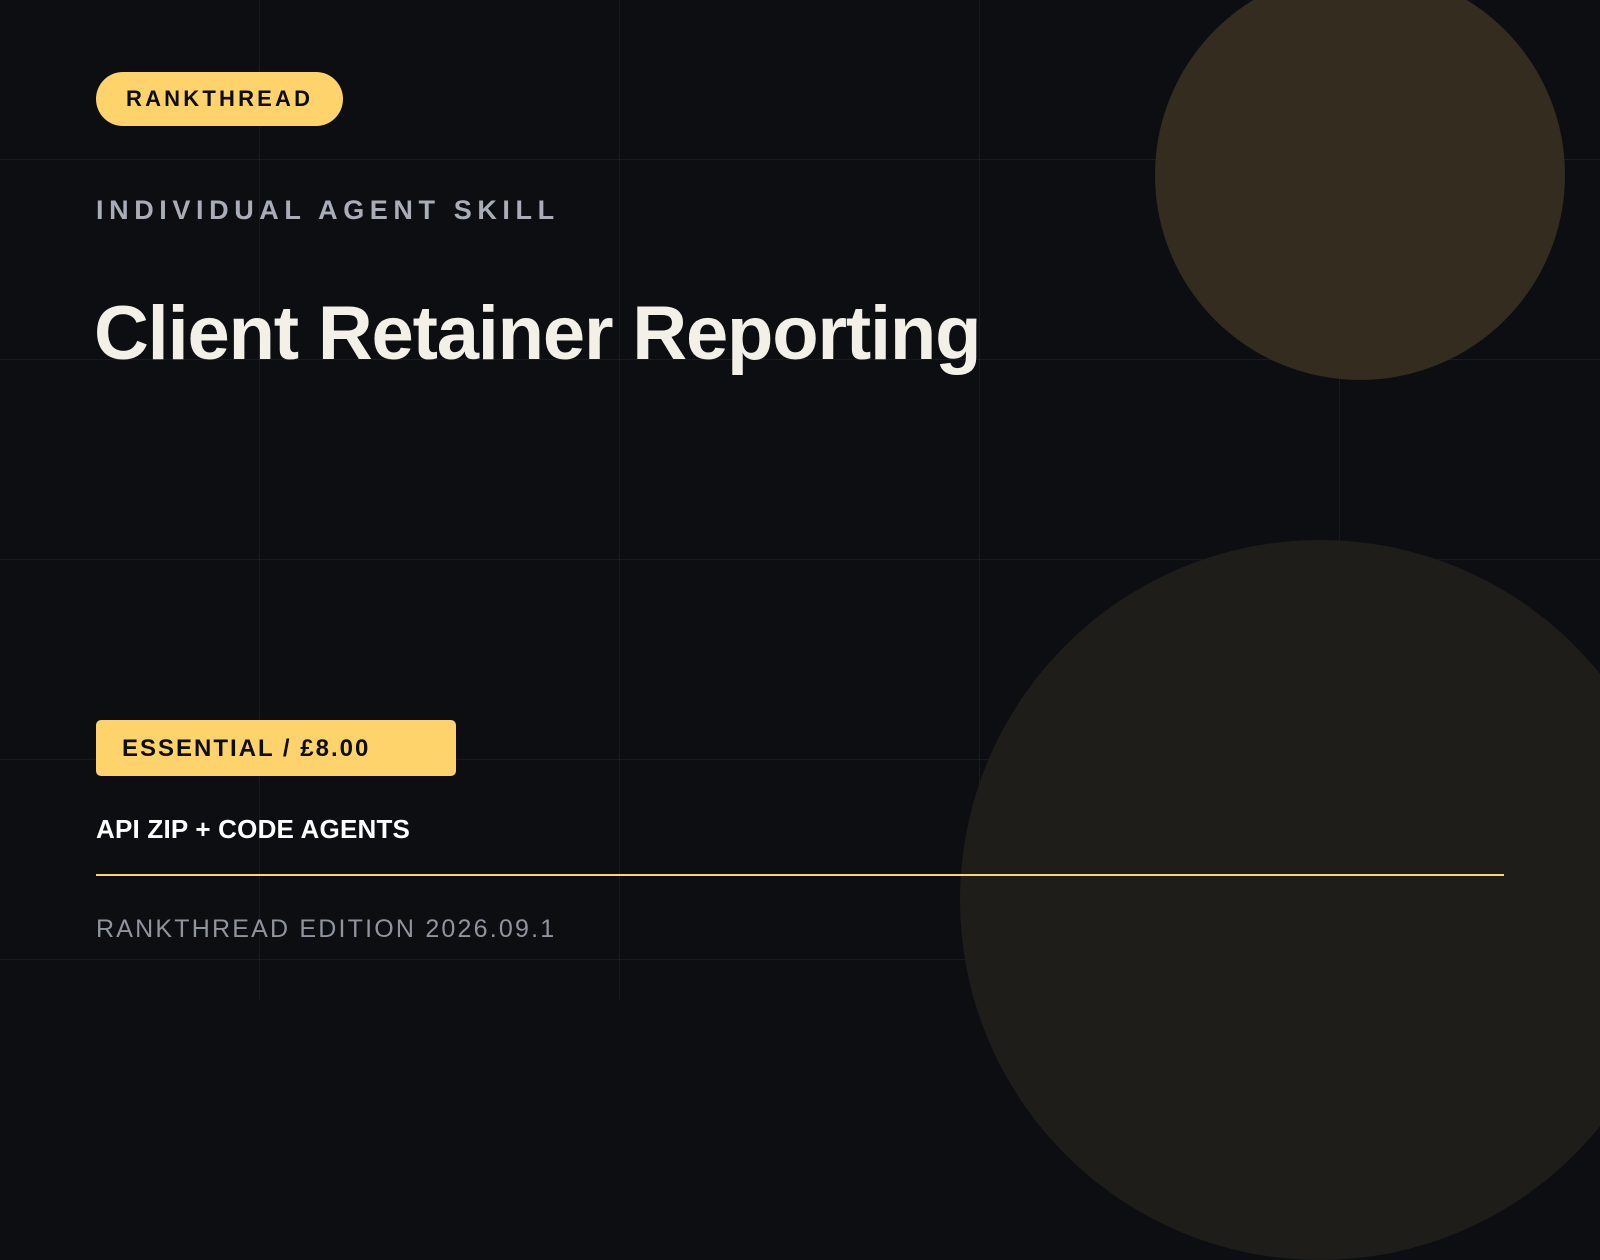 The height and width of the screenshot is (1260, 1600). What do you see at coordinates (800, 875) in the screenshot?
I see `divider` at bounding box center [800, 875].